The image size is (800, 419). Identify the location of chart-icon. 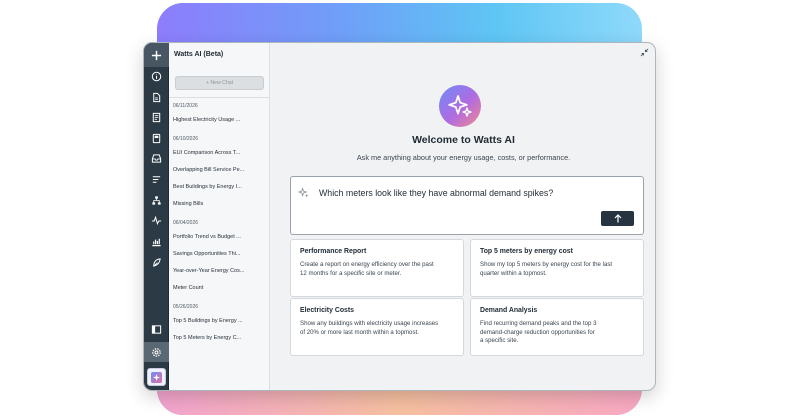
(156, 242).